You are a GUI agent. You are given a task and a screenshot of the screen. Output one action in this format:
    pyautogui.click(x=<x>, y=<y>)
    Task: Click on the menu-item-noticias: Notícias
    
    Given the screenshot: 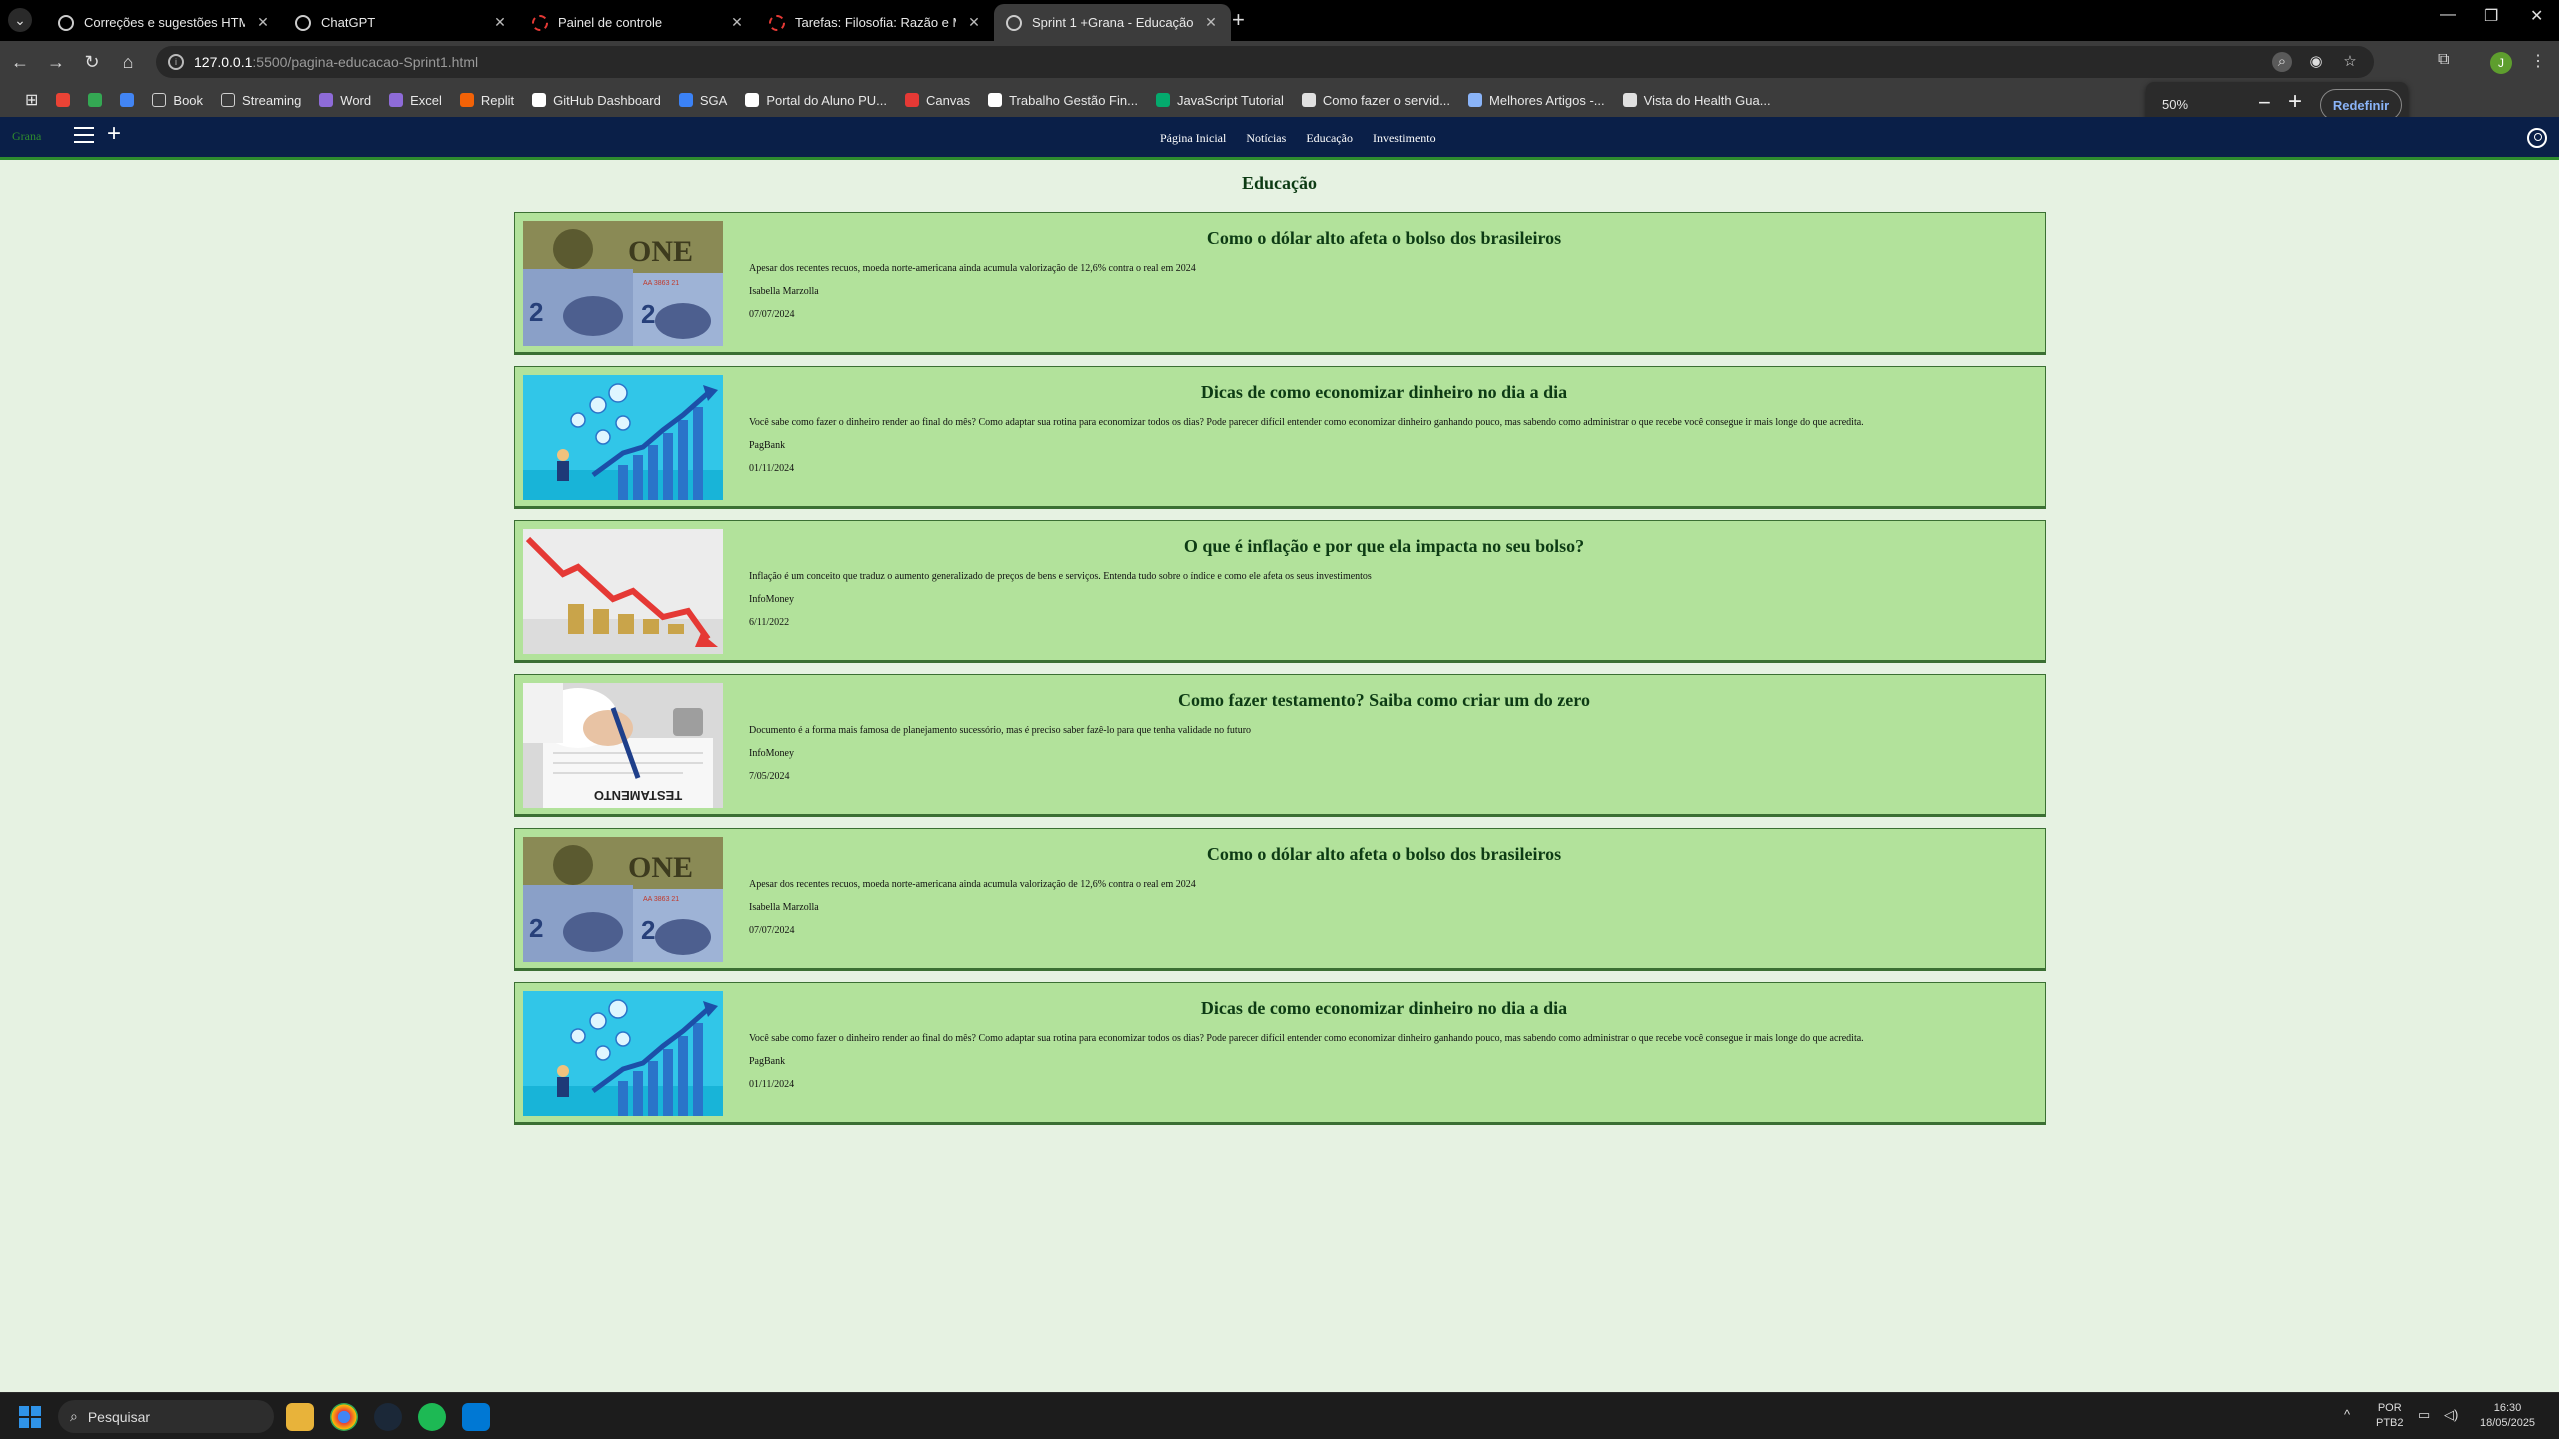 What is the action you would take?
    pyautogui.click(x=1266, y=138)
    